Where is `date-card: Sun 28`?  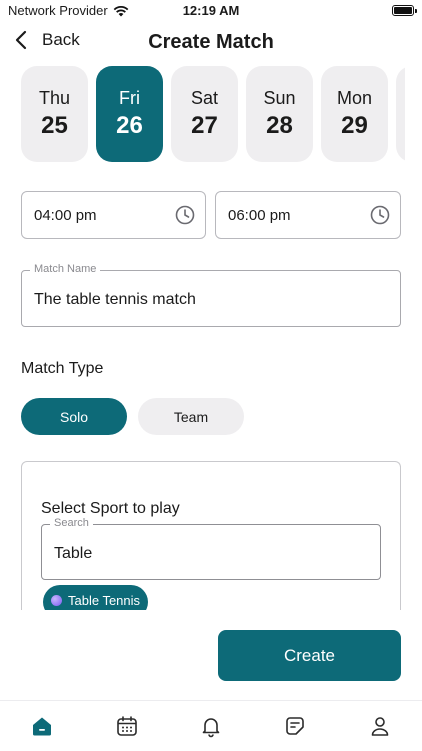
date-card: Sun 28 is located at coordinates (279, 114).